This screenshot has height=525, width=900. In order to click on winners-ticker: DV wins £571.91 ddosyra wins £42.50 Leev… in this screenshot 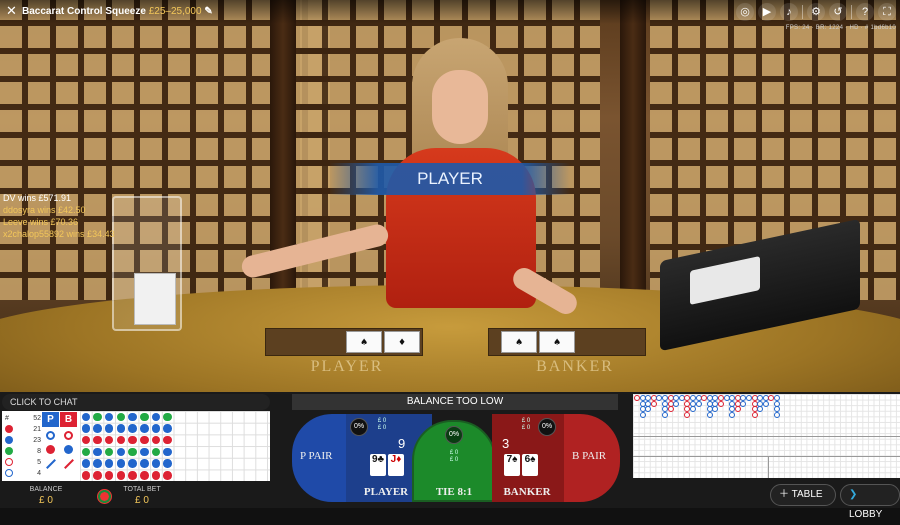, I will do `click(59, 216)`.